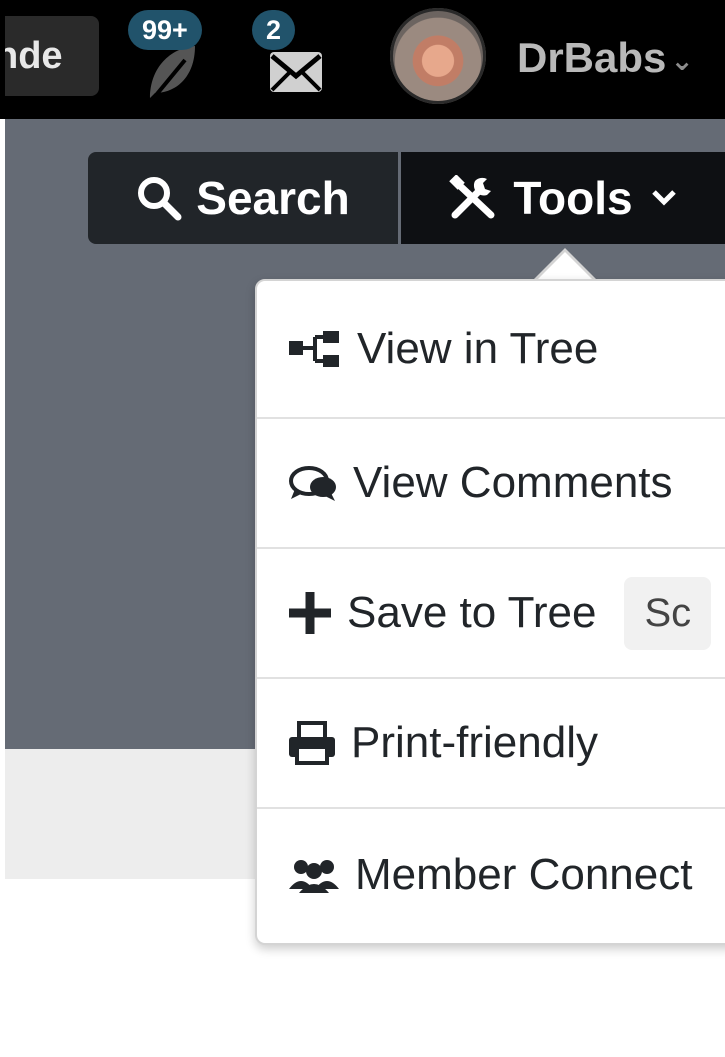  Describe the element at coordinates (513, 482) in the screenshot. I see `menu-item-label: View Comments` at that location.